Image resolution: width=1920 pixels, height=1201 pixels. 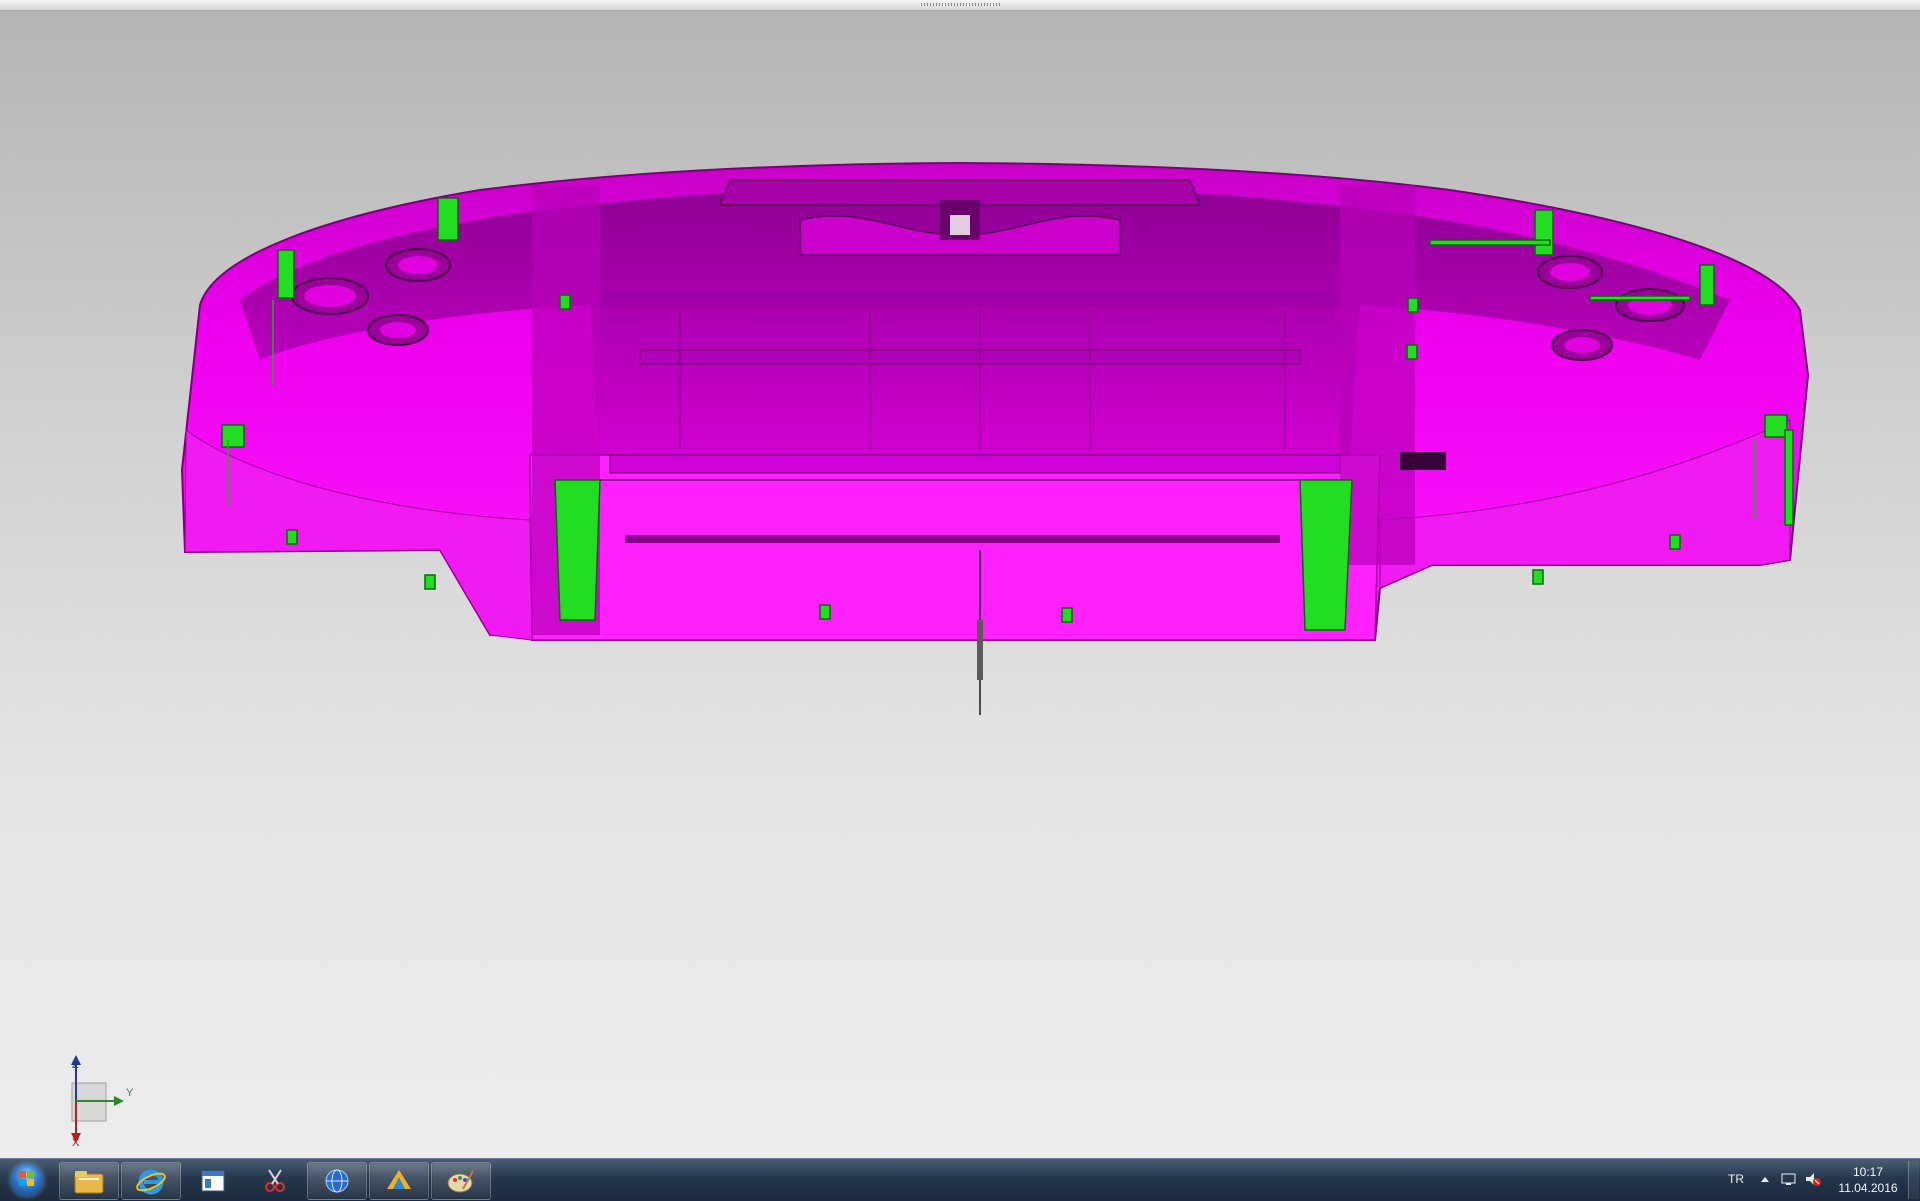 I want to click on taskbar-app-snipping-tool, so click(x=275, y=1181).